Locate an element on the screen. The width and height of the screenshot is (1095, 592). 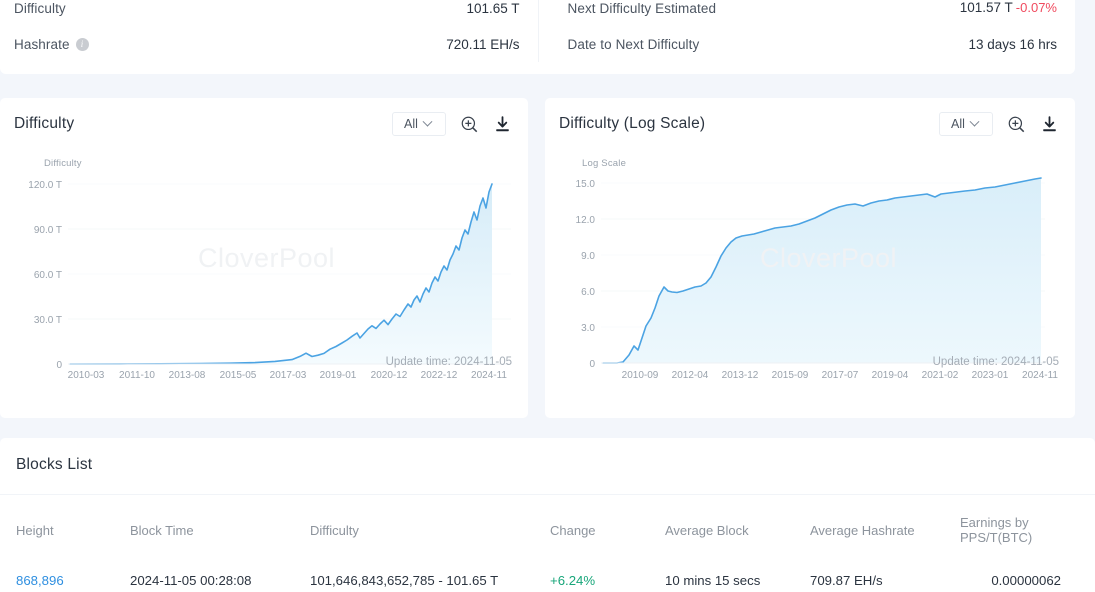
svg-text: 90.0 T is located at coordinates (48, 230).